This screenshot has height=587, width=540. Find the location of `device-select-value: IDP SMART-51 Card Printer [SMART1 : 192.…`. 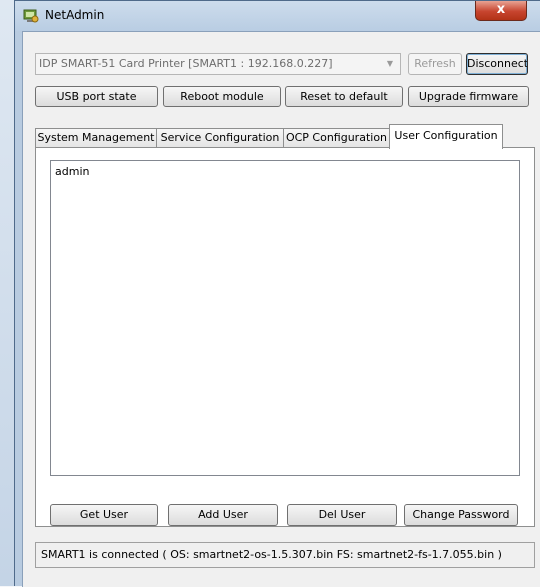

device-select-value: IDP SMART-51 Card Printer [SMART1 : 192.… is located at coordinates (186, 63).